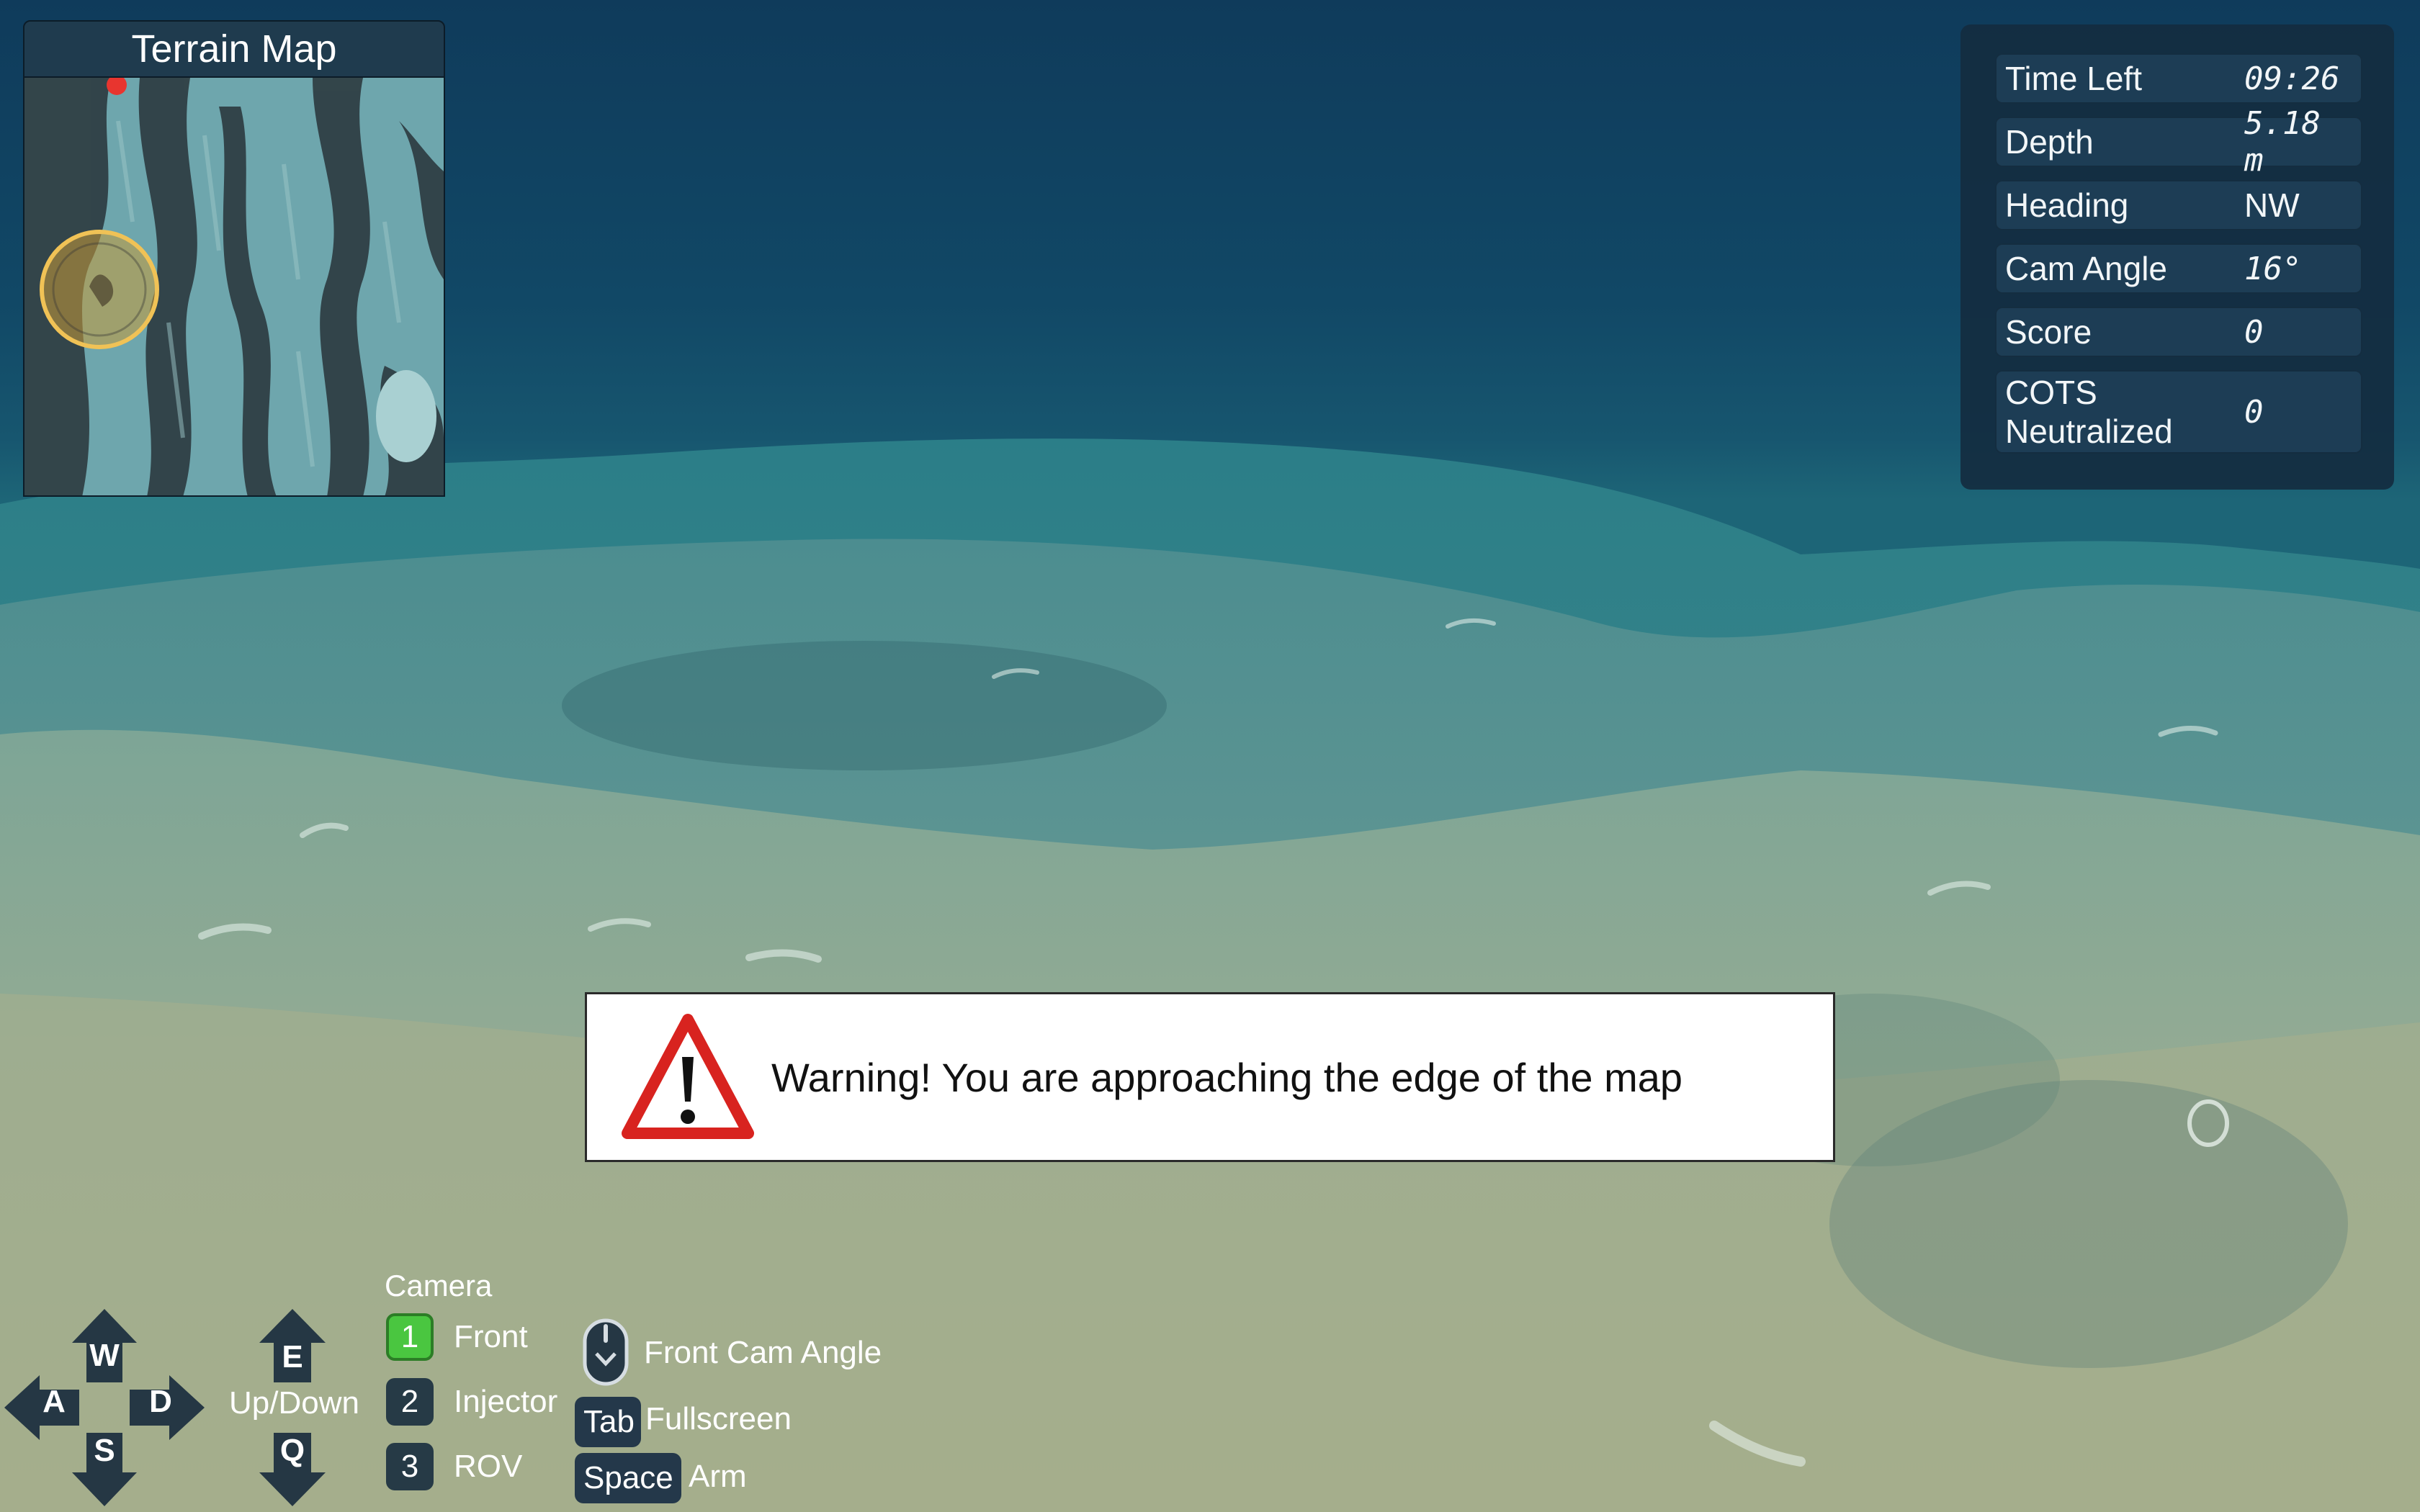 This screenshot has height=1512, width=2420. Describe the element at coordinates (292, 1450) in the screenshot. I see `key-q: Q` at that location.